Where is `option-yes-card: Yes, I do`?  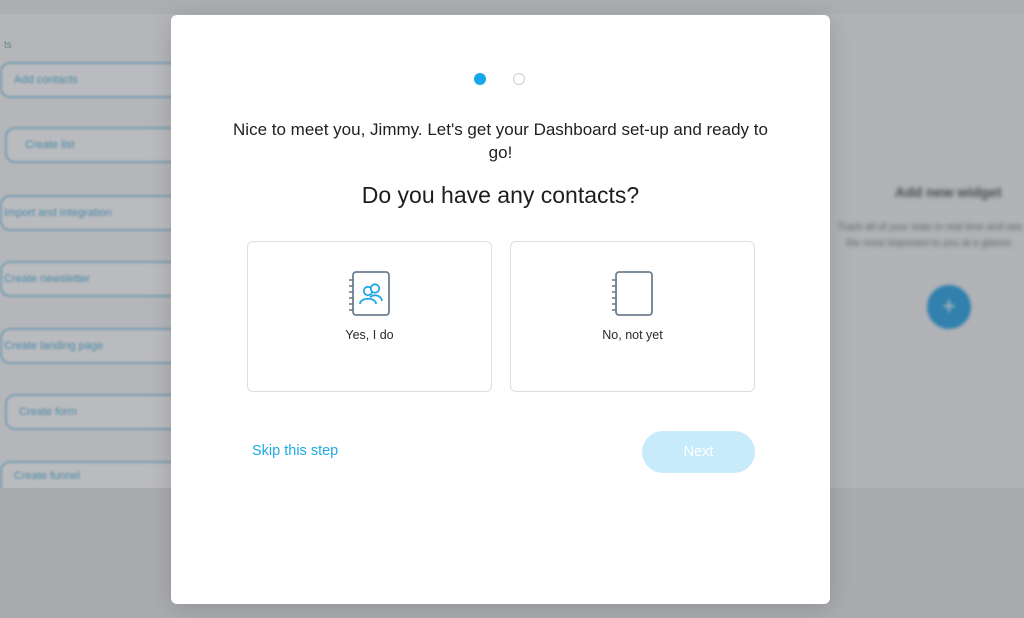
option-yes-card: Yes, I do is located at coordinates (369, 316).